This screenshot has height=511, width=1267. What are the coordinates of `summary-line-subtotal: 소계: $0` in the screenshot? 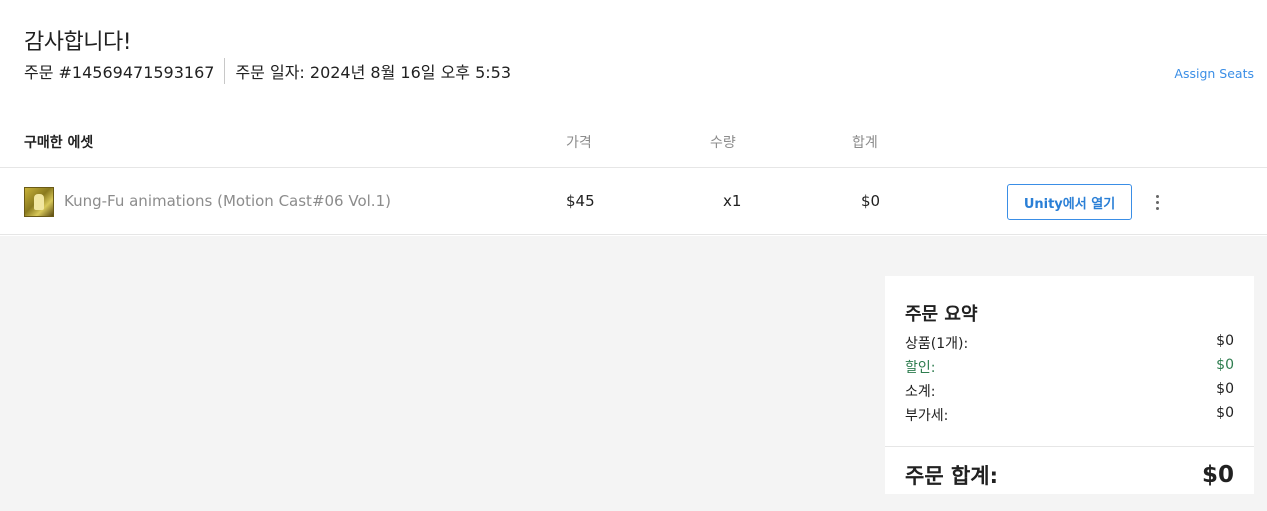 It's located at (1069, 391).